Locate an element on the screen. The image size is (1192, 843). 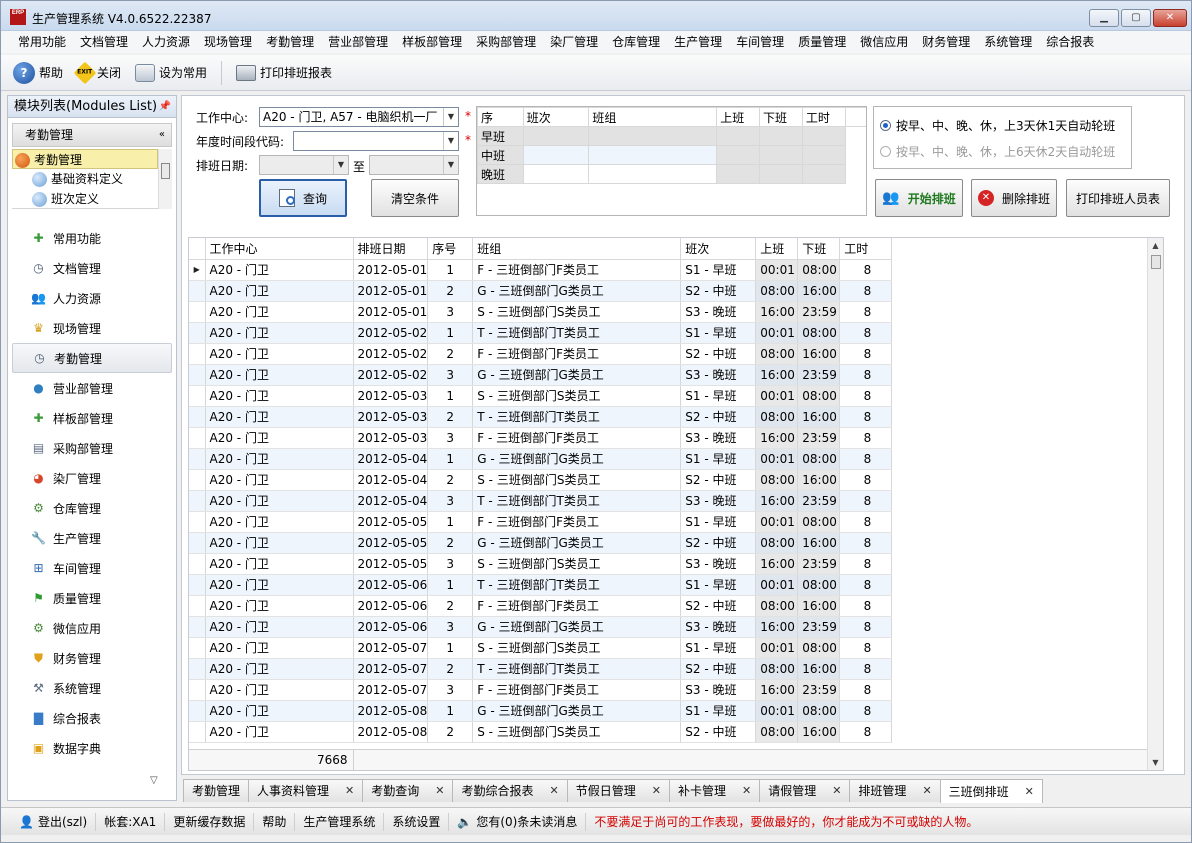
tab-3: 考勤综合报表 ✕ is located at coordinates (510, 790).